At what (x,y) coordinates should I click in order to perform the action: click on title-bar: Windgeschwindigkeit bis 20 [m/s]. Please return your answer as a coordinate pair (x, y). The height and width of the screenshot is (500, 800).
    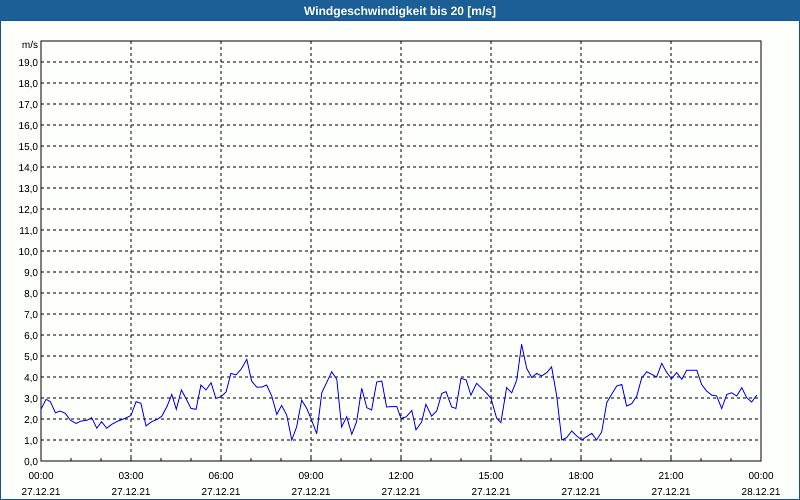
    Looking at the image, I should click on (400, 11).